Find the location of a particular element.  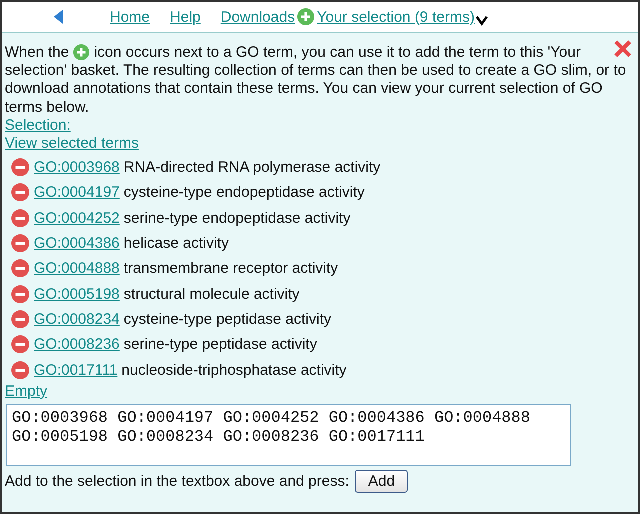

term-id-link: GO:0004197 is located at coordinates (77, 193).